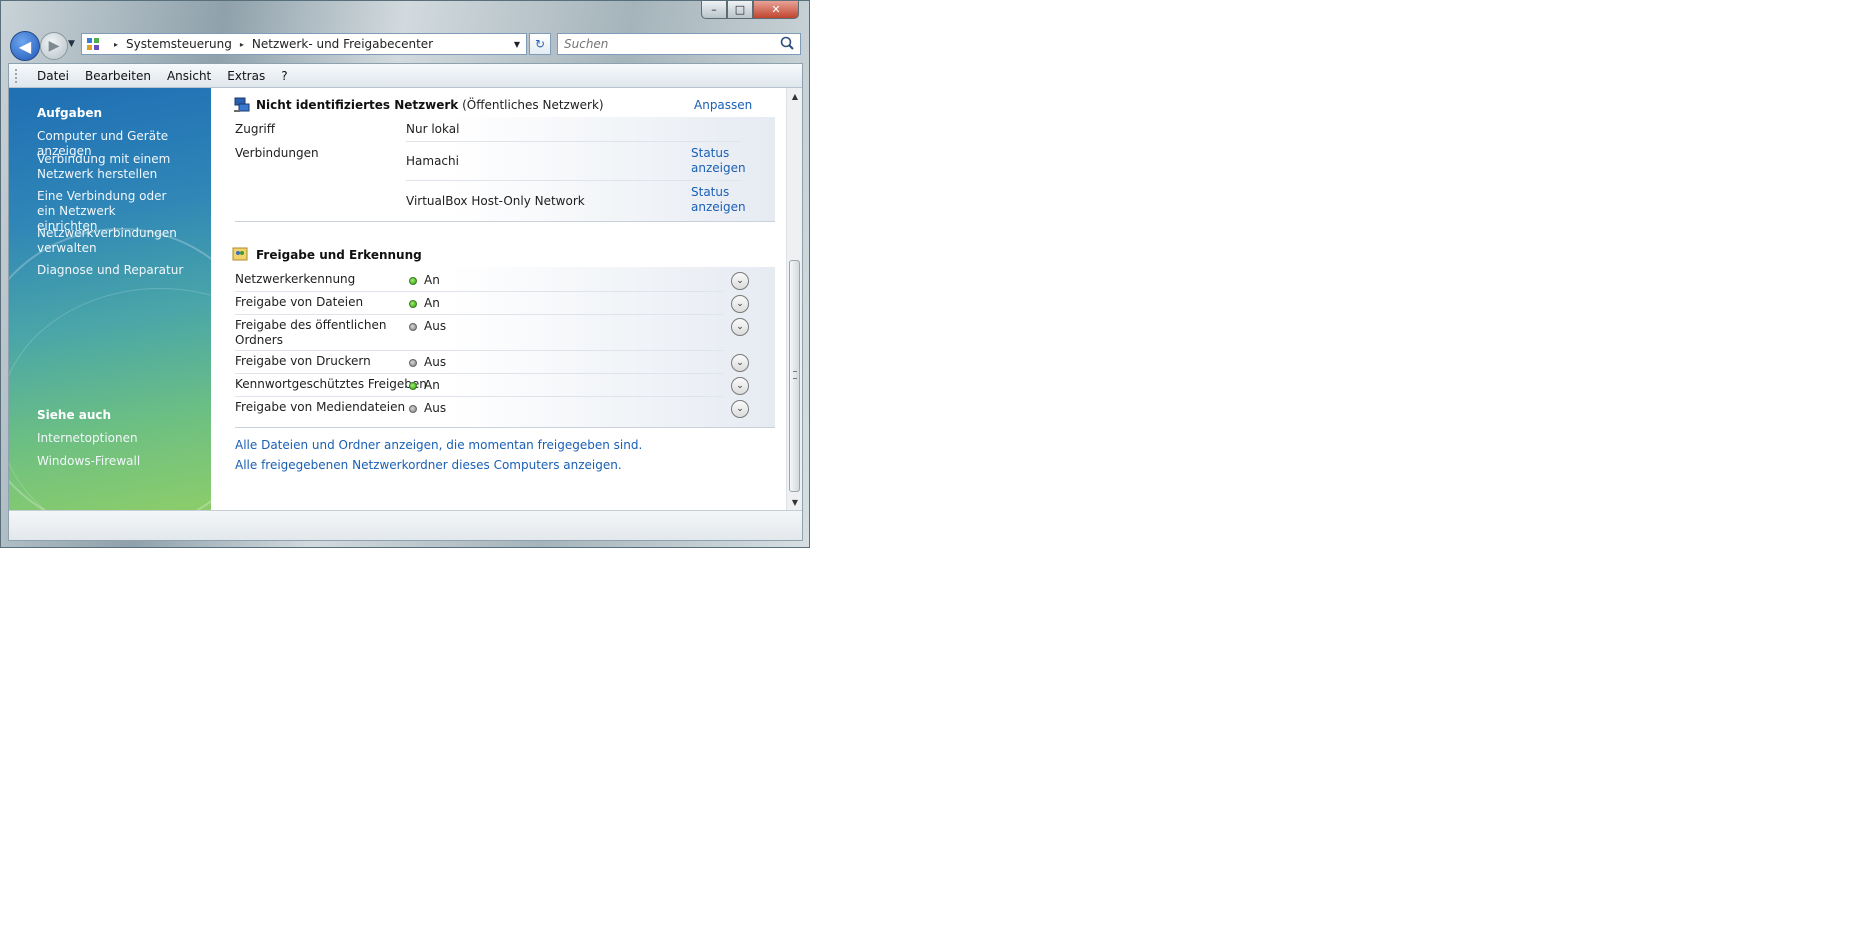  Describe the element at coordinates (299, 302) in the screenshot. I see `sharing-row-label: Freigabe von Dateien` at that location.